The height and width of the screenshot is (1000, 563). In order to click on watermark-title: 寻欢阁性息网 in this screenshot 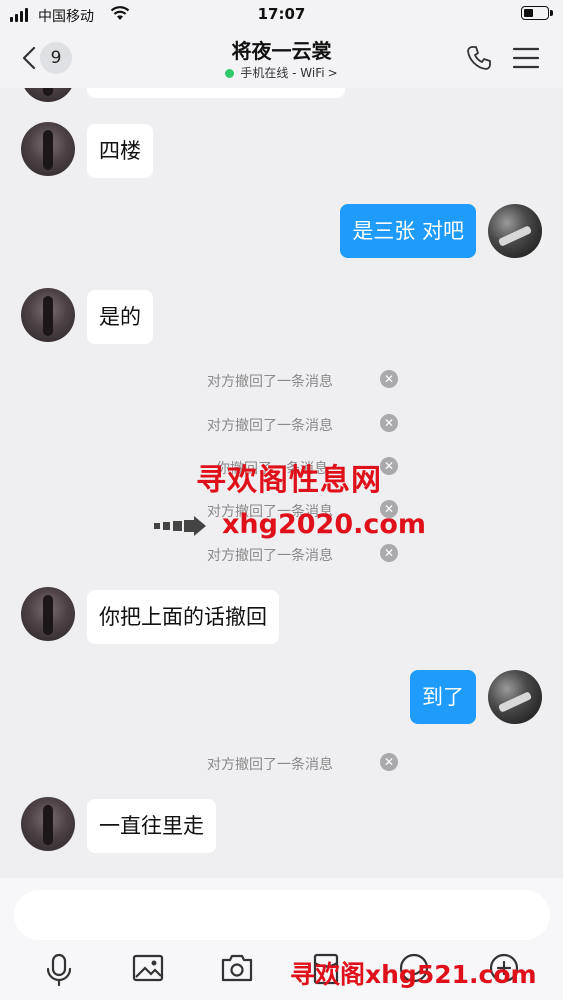, I will do `click(289, 480)`.